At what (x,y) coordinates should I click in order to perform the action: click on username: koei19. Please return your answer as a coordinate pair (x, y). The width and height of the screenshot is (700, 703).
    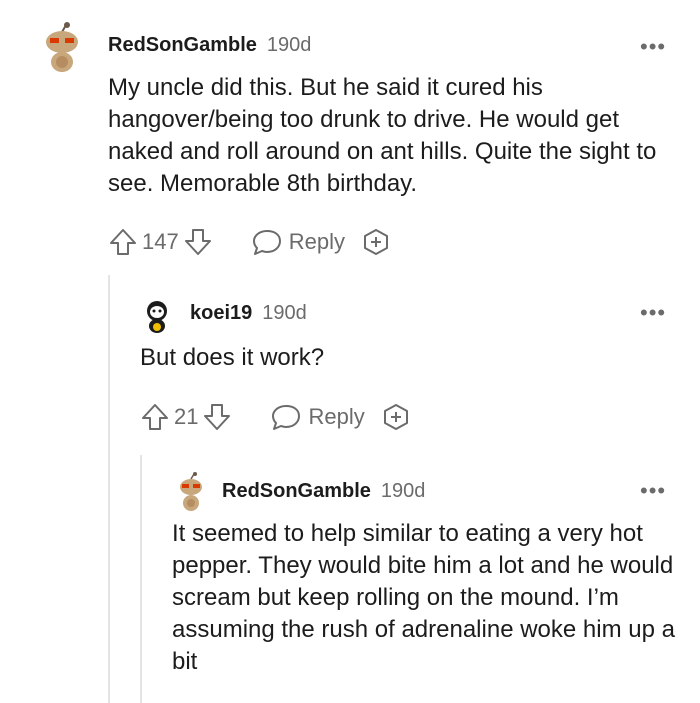
    Looking at the image, I should click on (221, 313).